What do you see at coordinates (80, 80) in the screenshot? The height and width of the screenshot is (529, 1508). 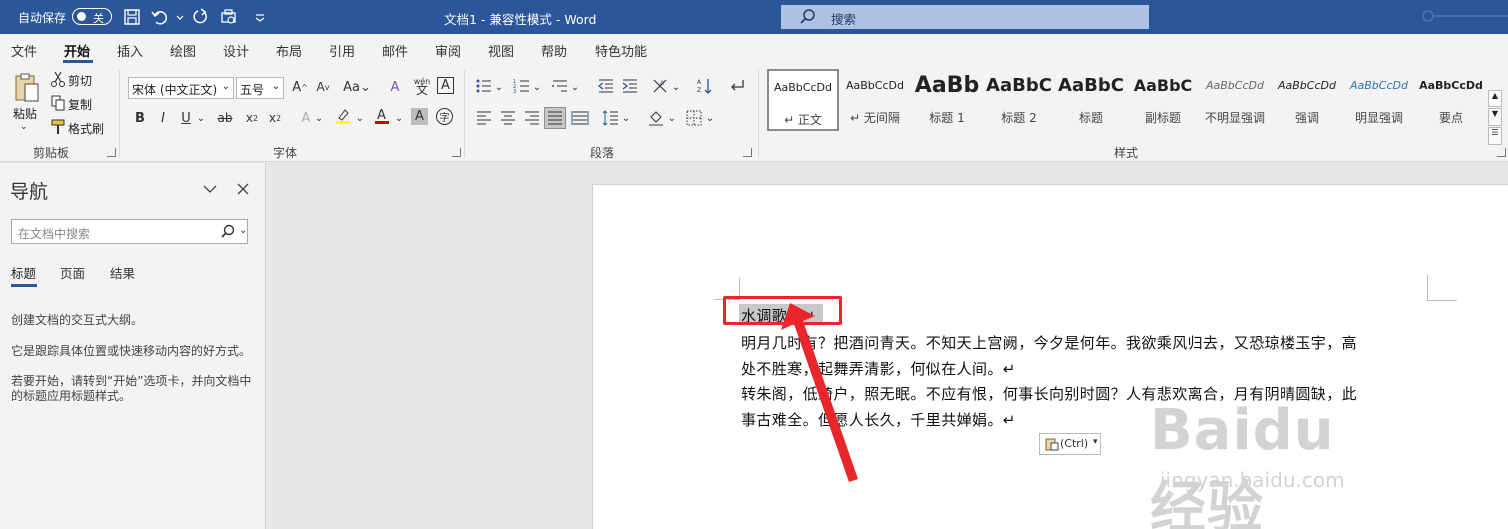 I see `cut-button: 剪切` at bounding box center [80, 80].